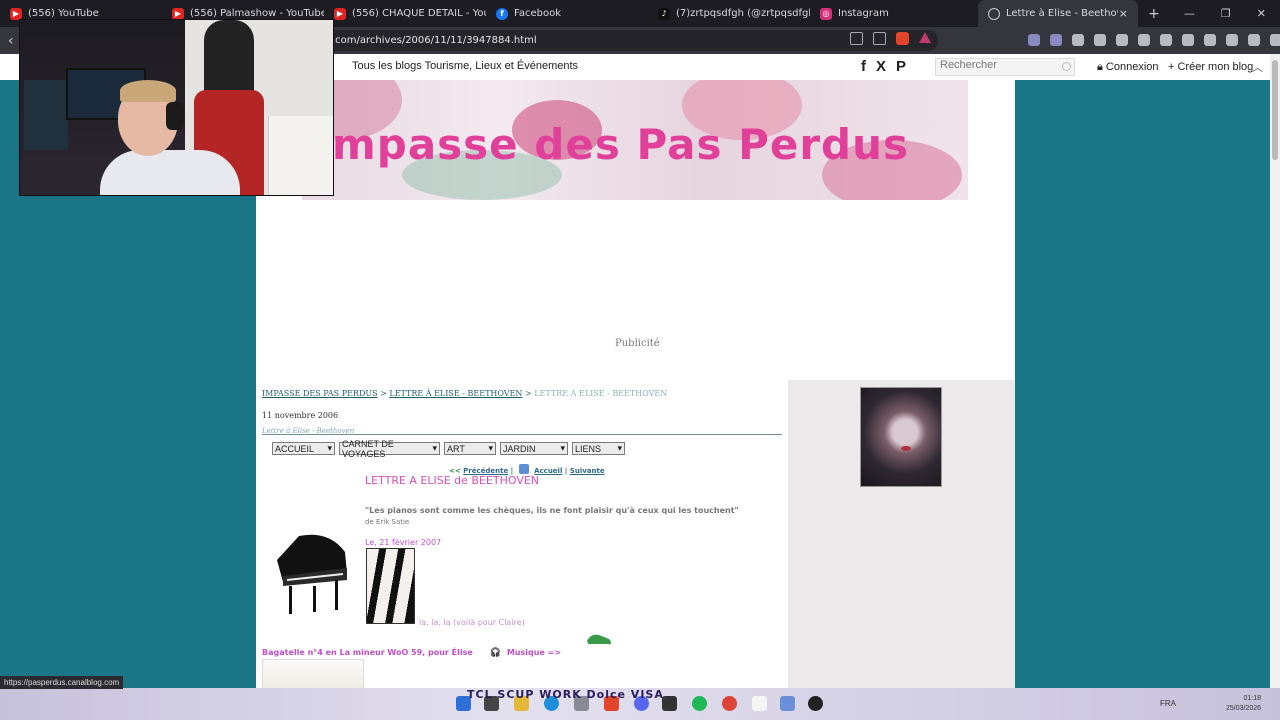 Image resolution: width=1280 pixels, height=720 pixels. What do you see at coordinates (1243, 704) in the screenshot?
I see `system-clock: 01:18 25/03/2026` at bounding box center [1243, 704].